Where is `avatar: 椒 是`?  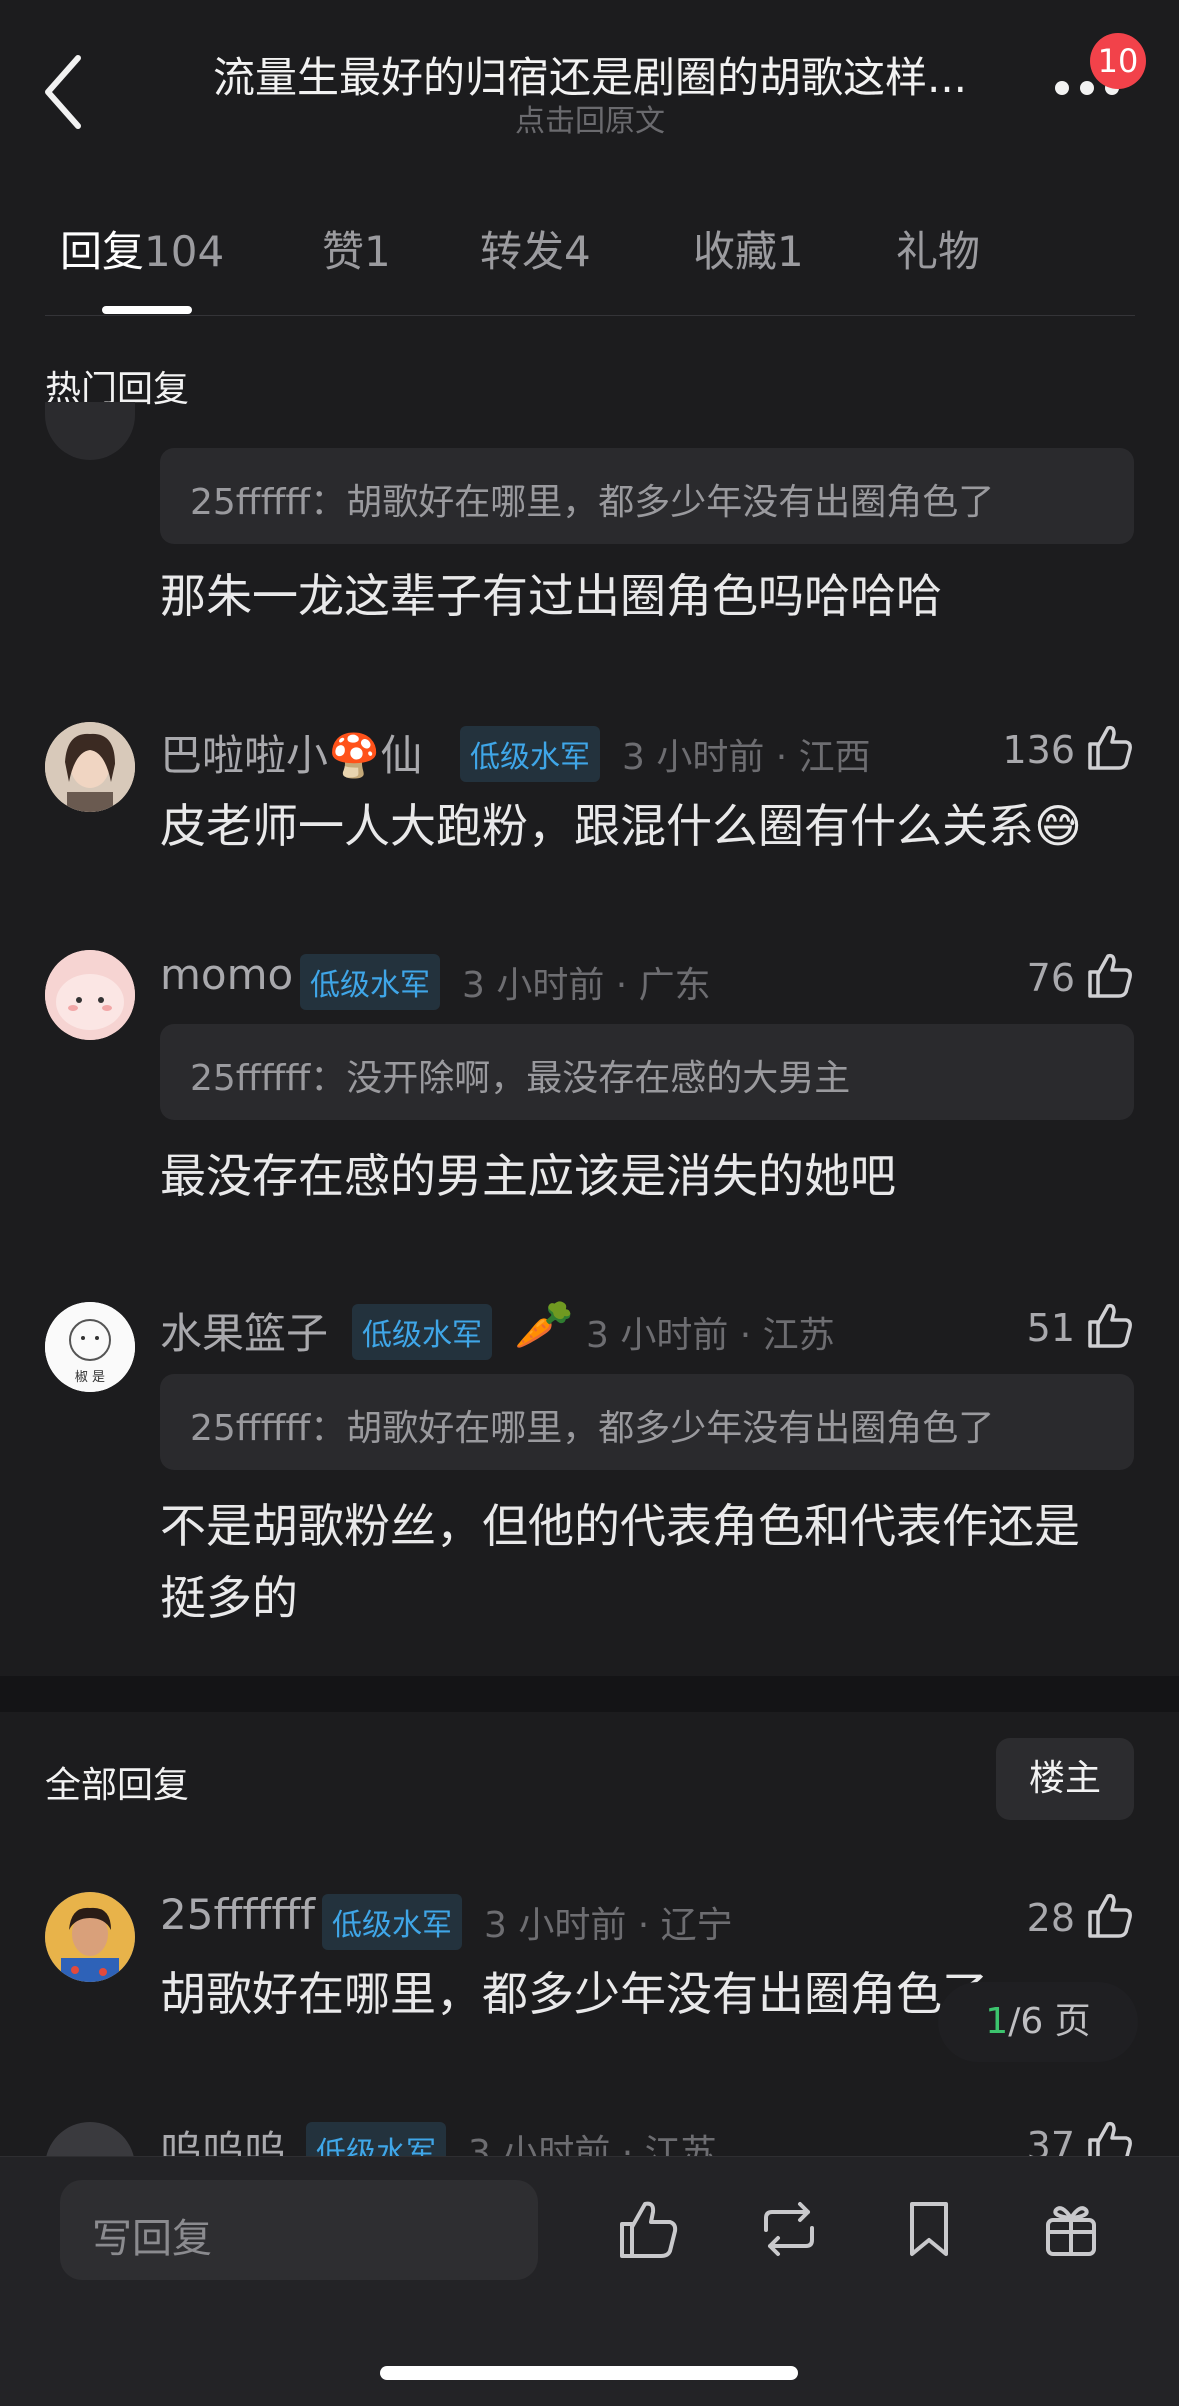
avatar: 椒 是 is located at coordinates (90, 1347).